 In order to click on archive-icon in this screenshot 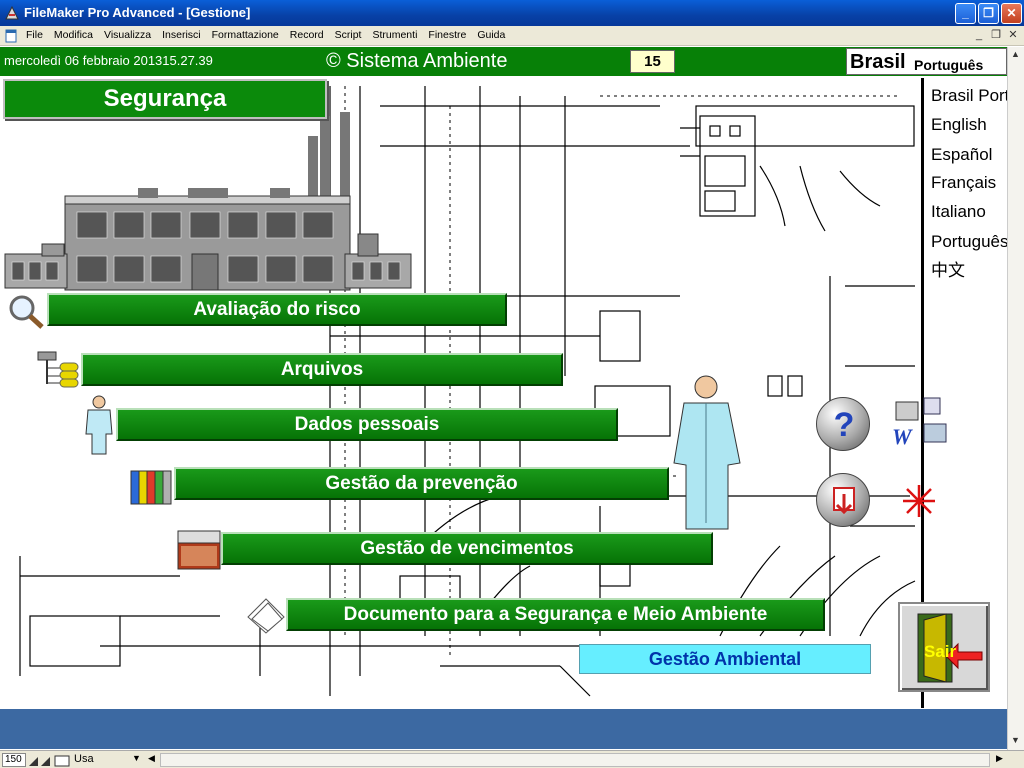, I will do `click(58, 369)`.